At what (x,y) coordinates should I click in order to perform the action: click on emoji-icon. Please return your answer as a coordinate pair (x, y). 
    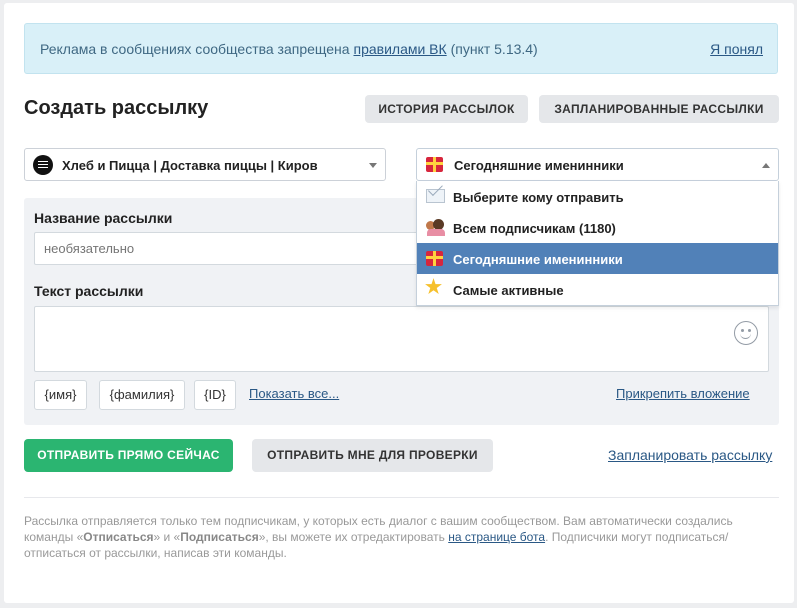
    Looking at the image, I should click on (746, 333).